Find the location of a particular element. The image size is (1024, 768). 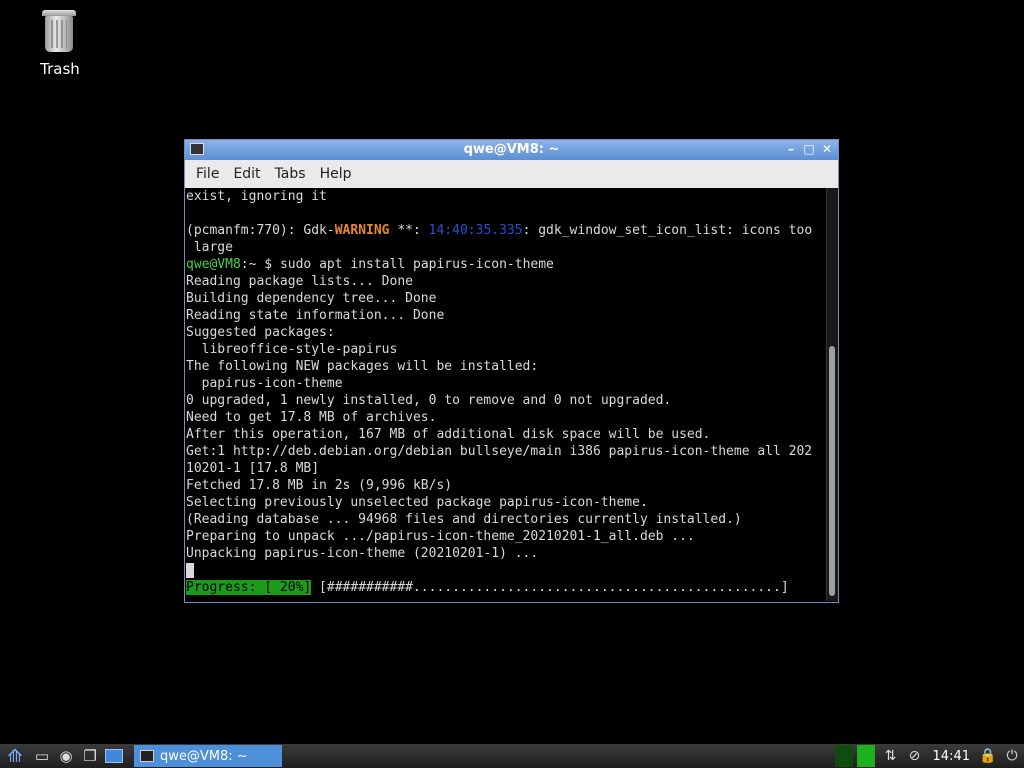

lock-icon: 🔒 is located at coordinates (988, 756).